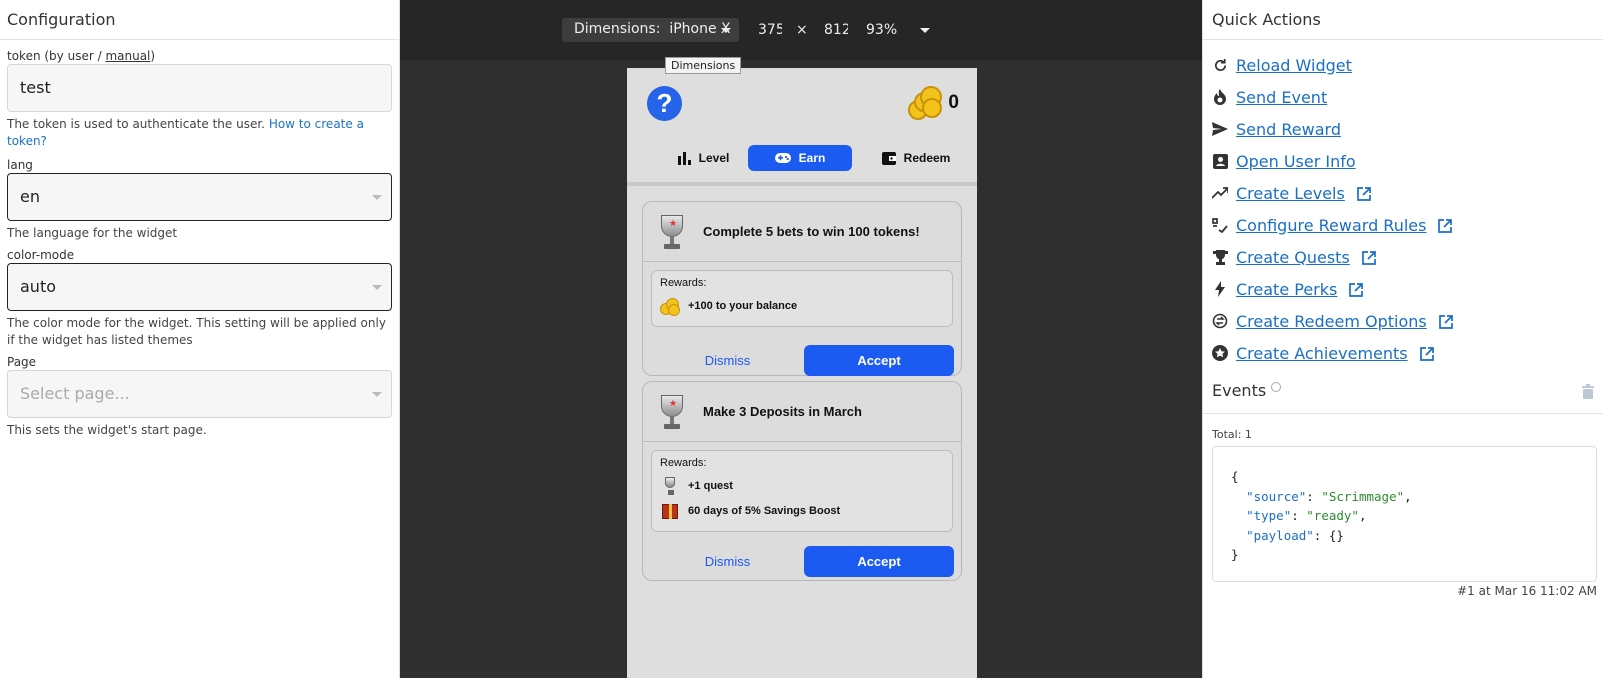  What do you see at coordinates (22, 362) in the screenshot?
I see `page-label: Page` at bounding box center [22, 362].